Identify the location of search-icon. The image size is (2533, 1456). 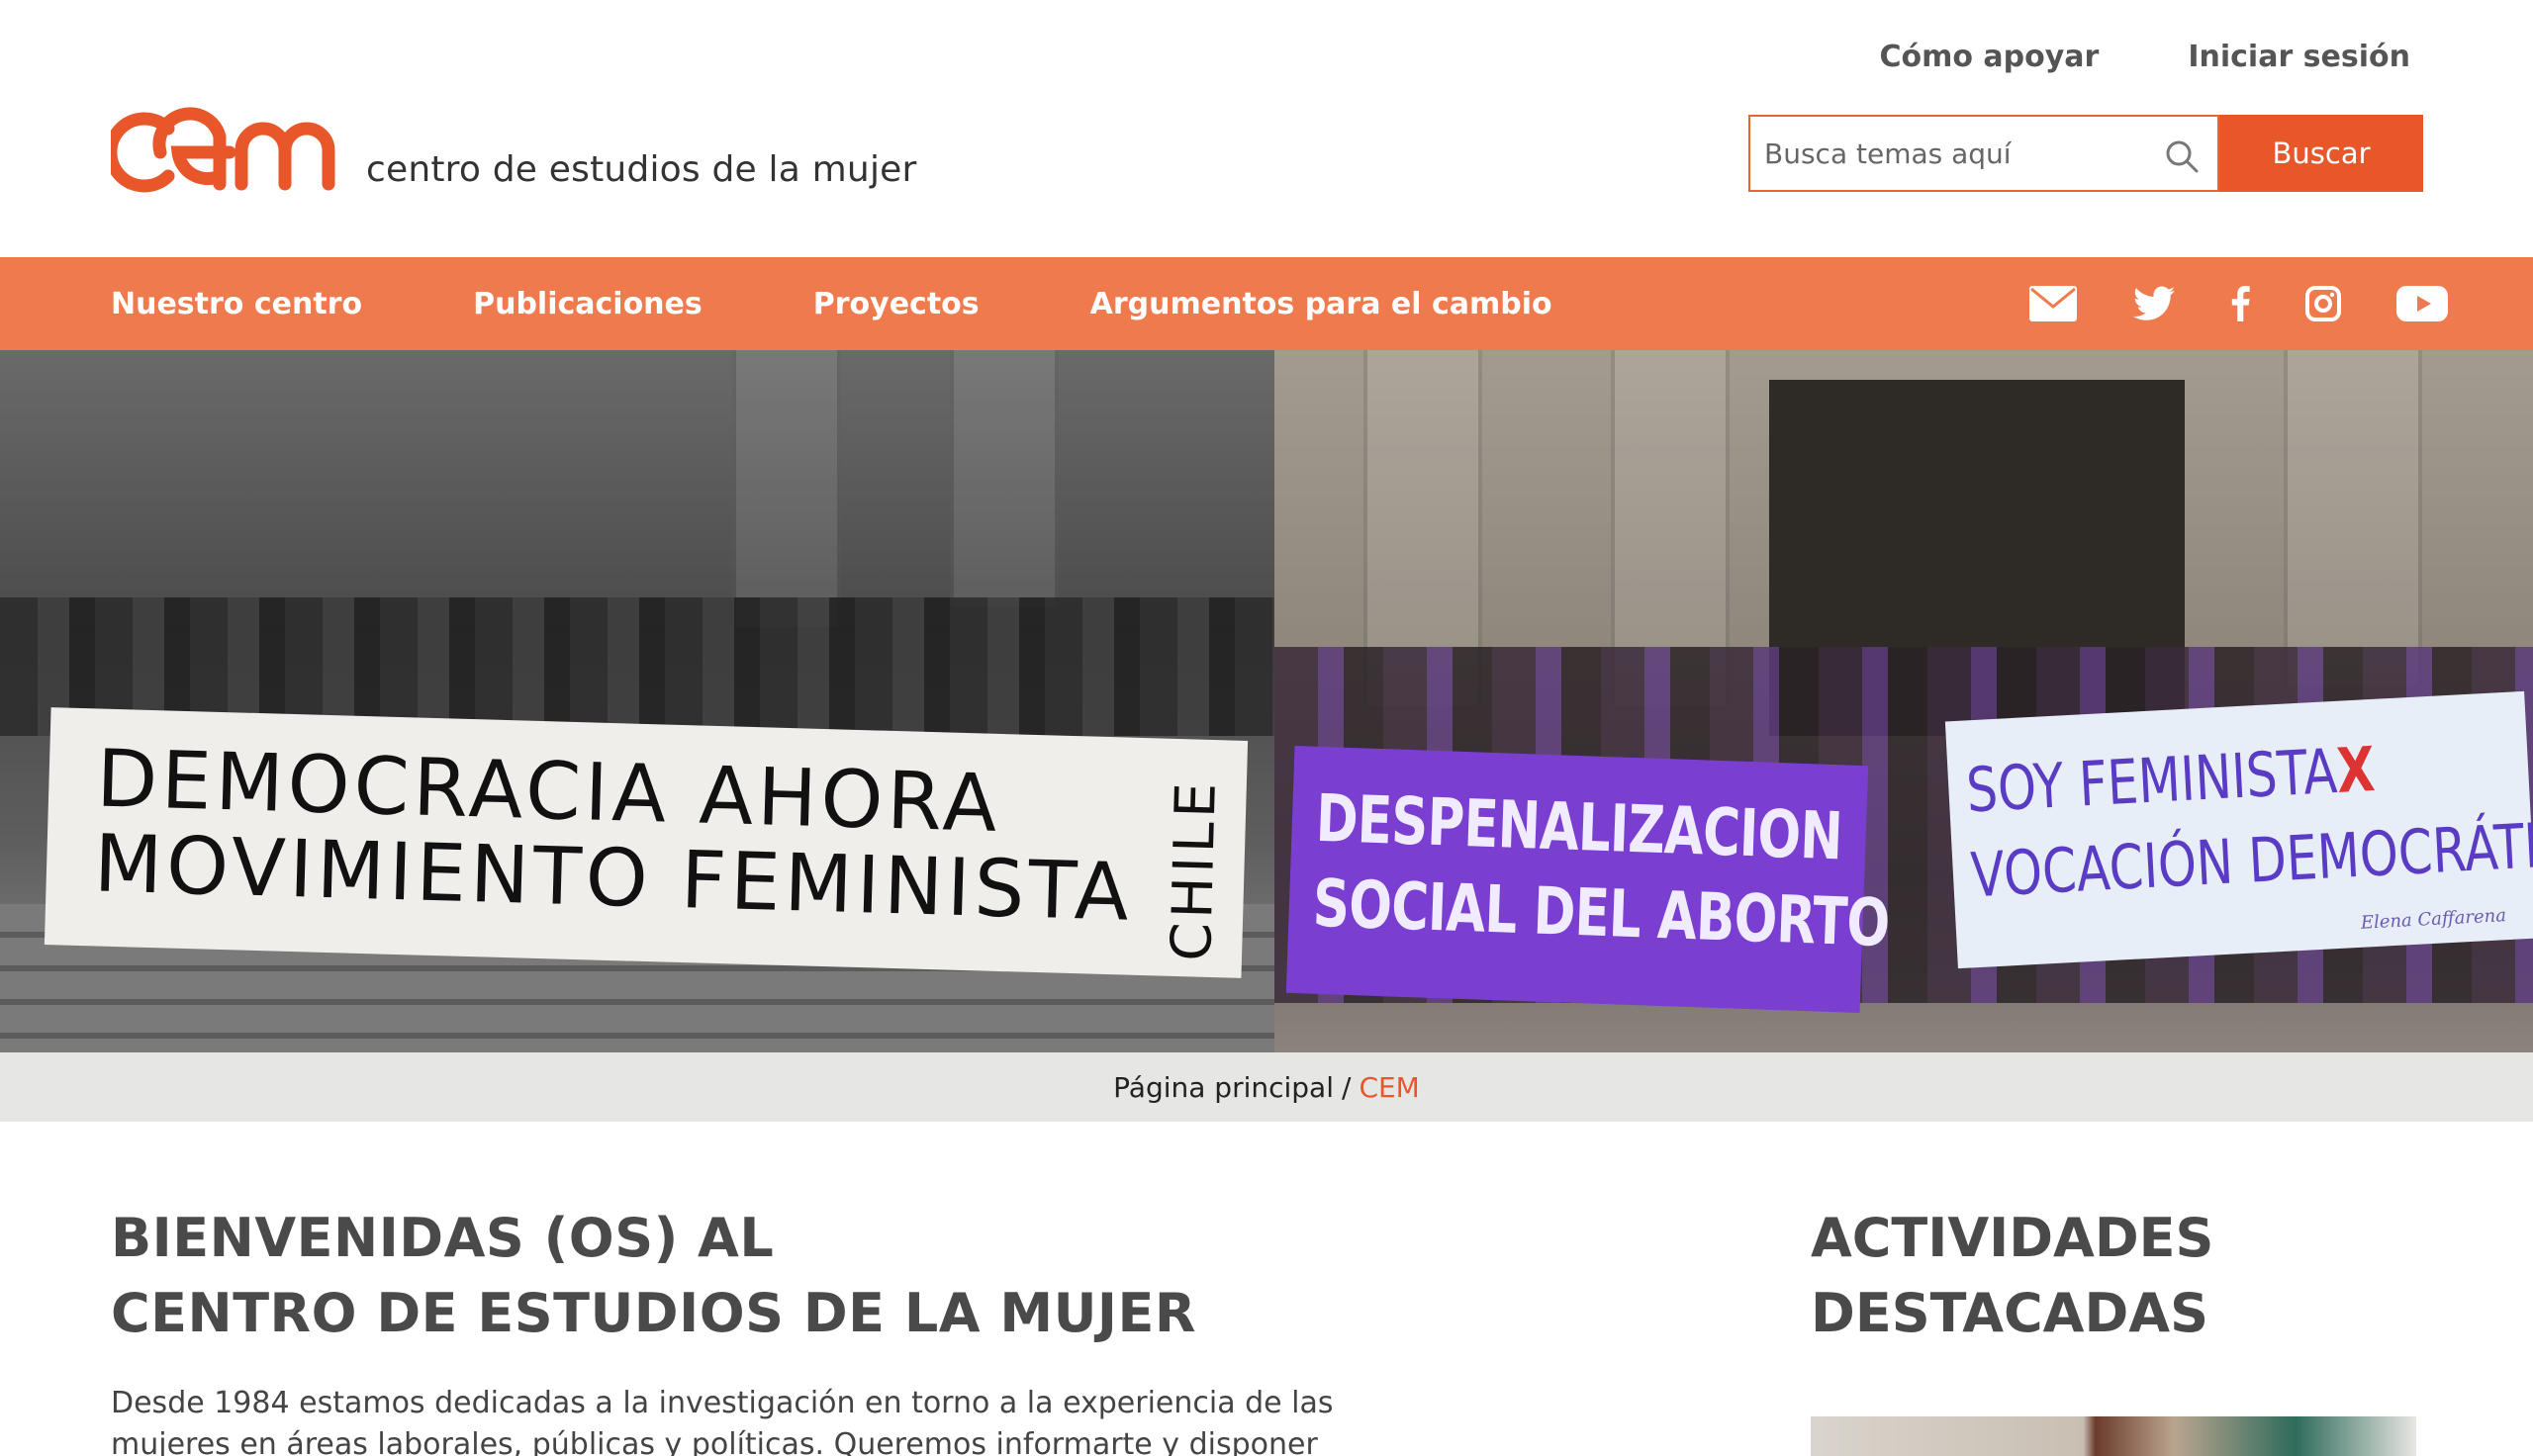
(2182, 156).